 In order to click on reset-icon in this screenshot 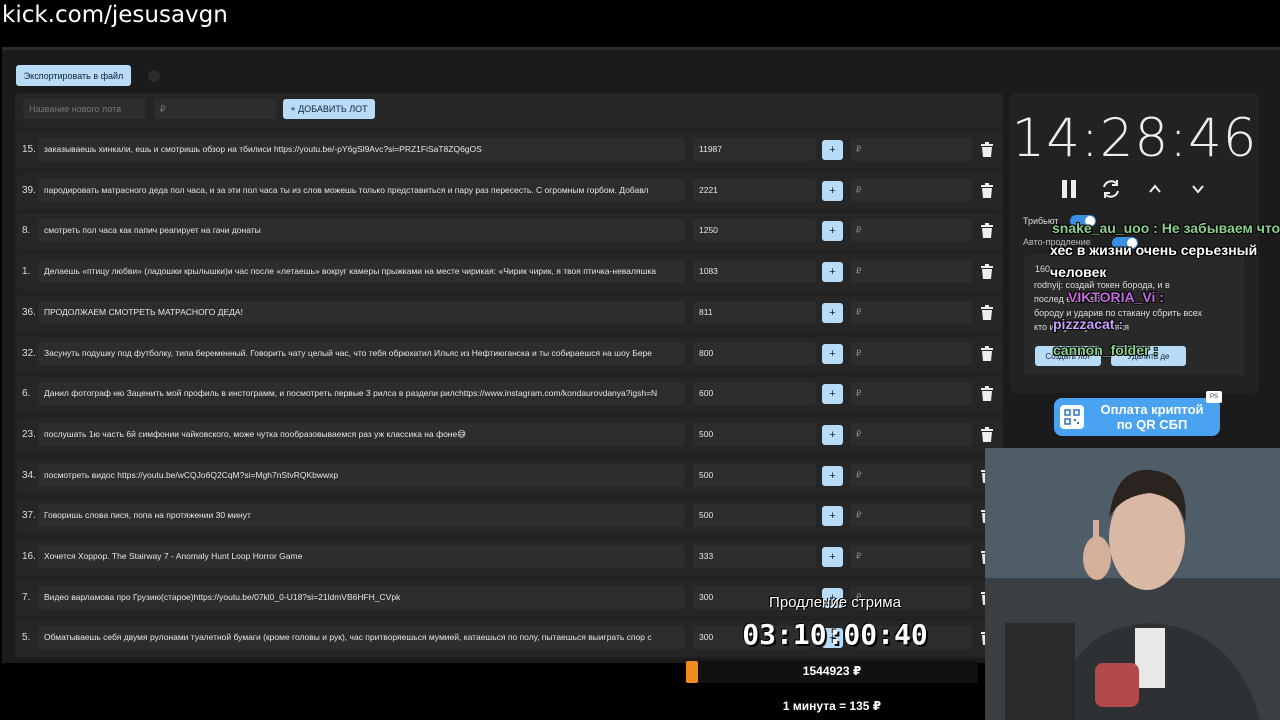, I will do `click(1111, 189)`.